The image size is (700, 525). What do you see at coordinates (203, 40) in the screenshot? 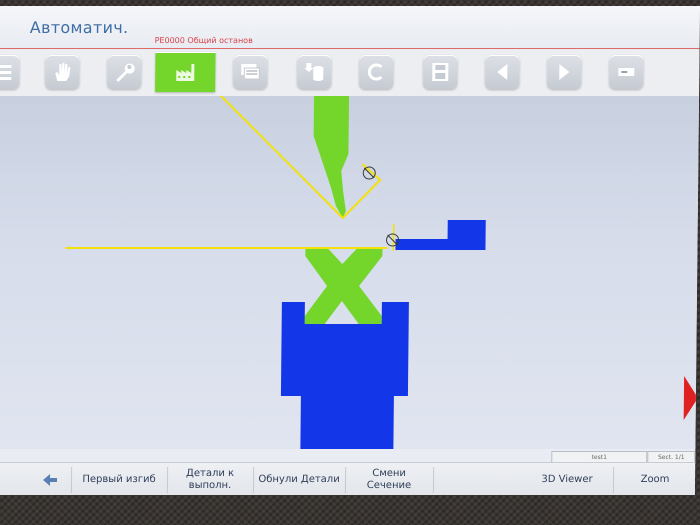
I see `alarm-message: PE0000 Общий останов` at bounding box center [203, 40].